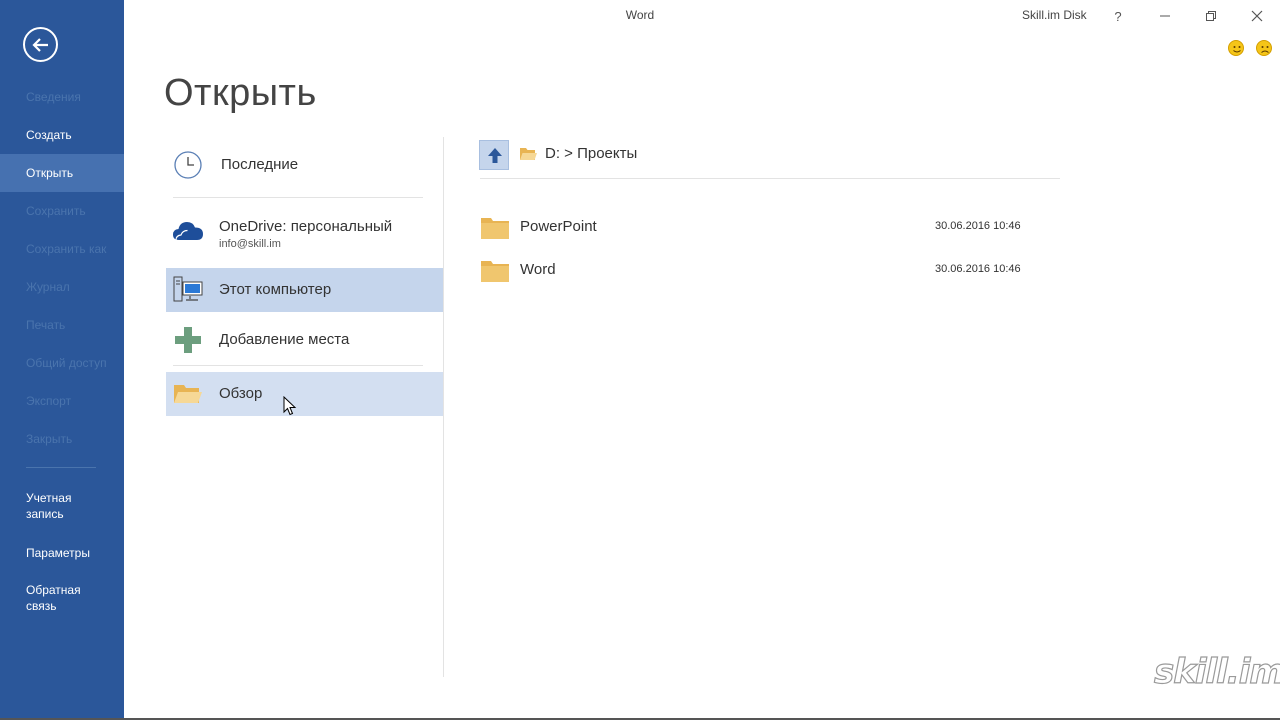  What do you see at coordinates (284, 339) in the screenshot?
I see `place-label: Добавление места` at bounding box center [284, 339].